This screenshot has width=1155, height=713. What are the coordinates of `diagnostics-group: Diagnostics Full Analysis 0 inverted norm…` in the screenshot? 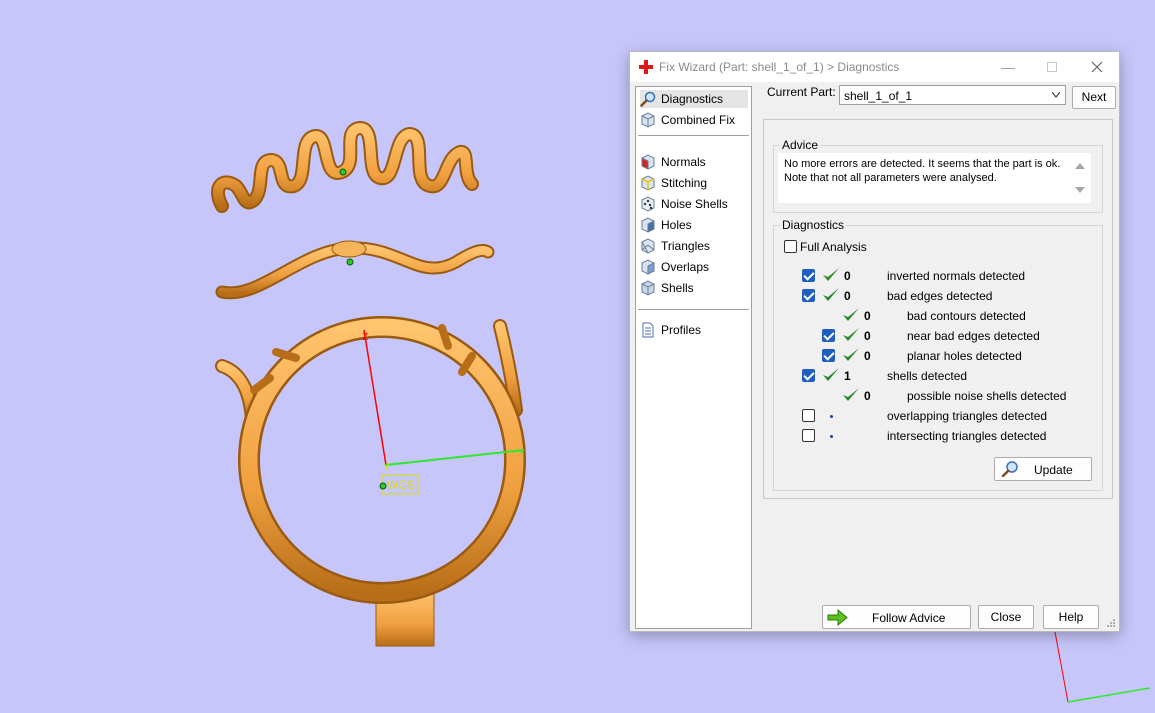 It's located at (938, 354).